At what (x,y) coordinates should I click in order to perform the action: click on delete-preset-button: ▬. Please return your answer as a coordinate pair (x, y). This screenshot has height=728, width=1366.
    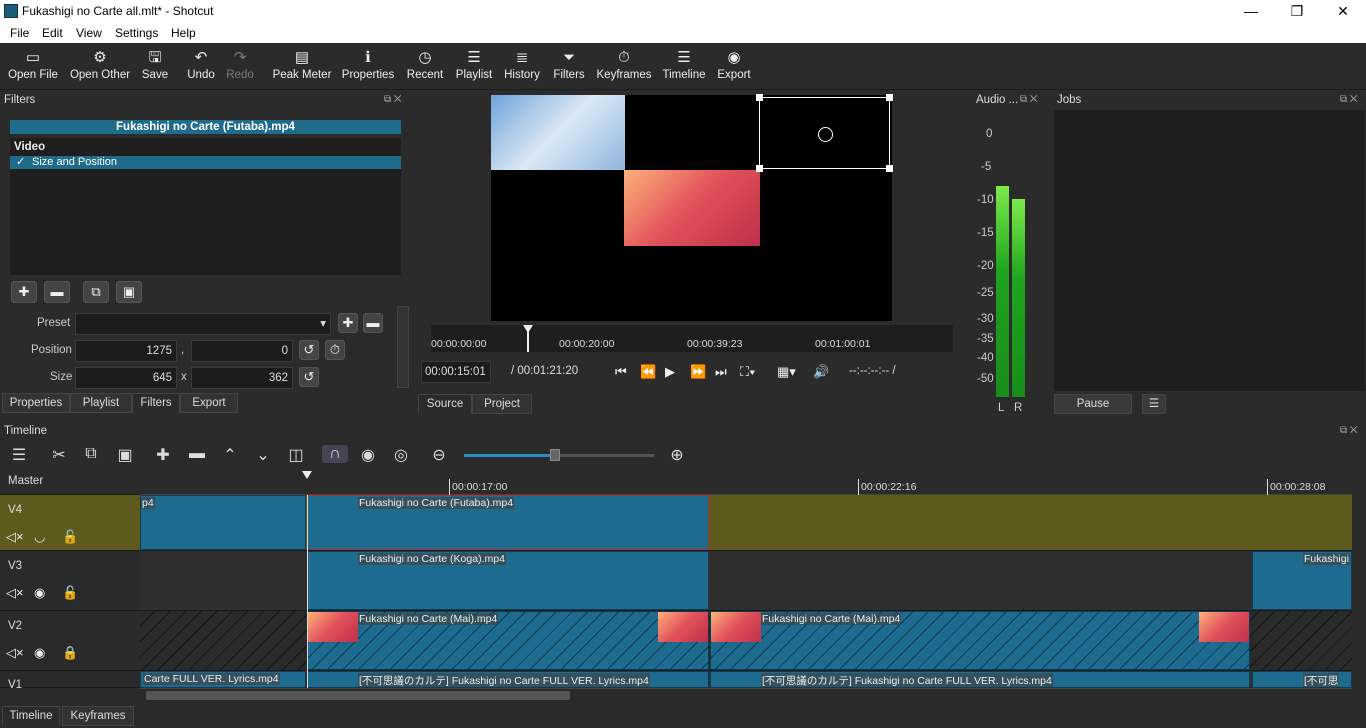
    Looking at the image, I should click on (373, 323).